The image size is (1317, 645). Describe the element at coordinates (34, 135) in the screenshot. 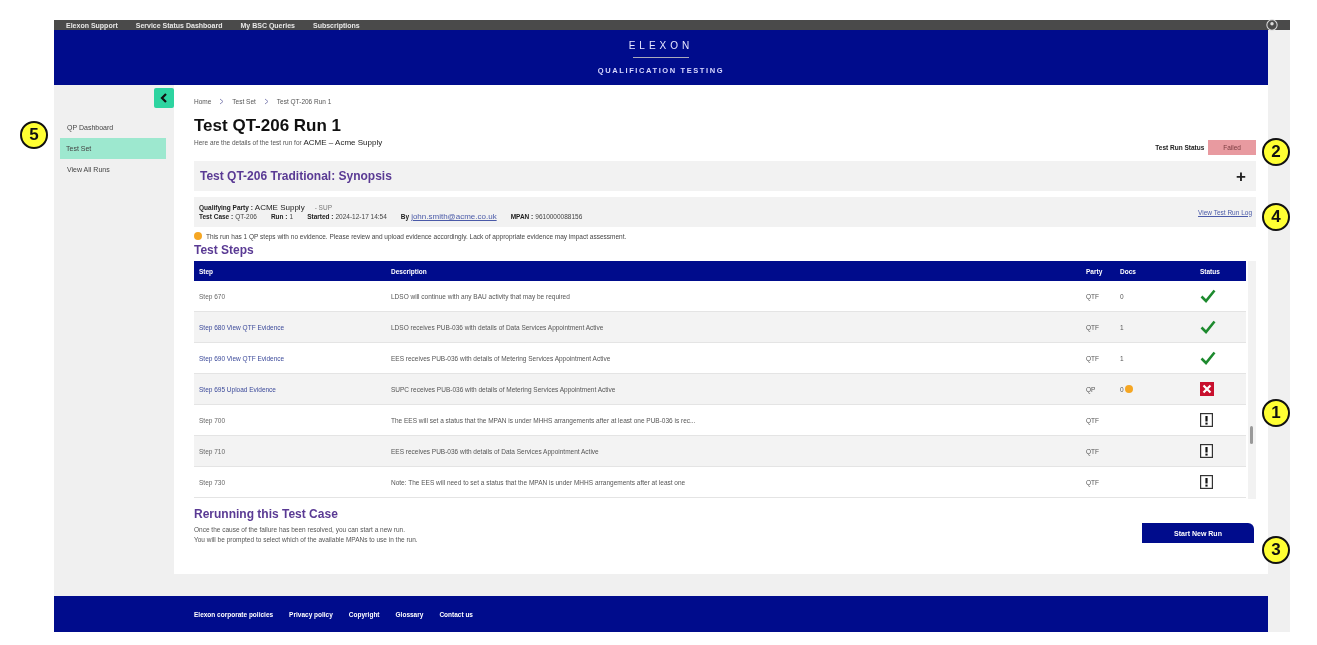

I see `callout-badge: 5` at that location.